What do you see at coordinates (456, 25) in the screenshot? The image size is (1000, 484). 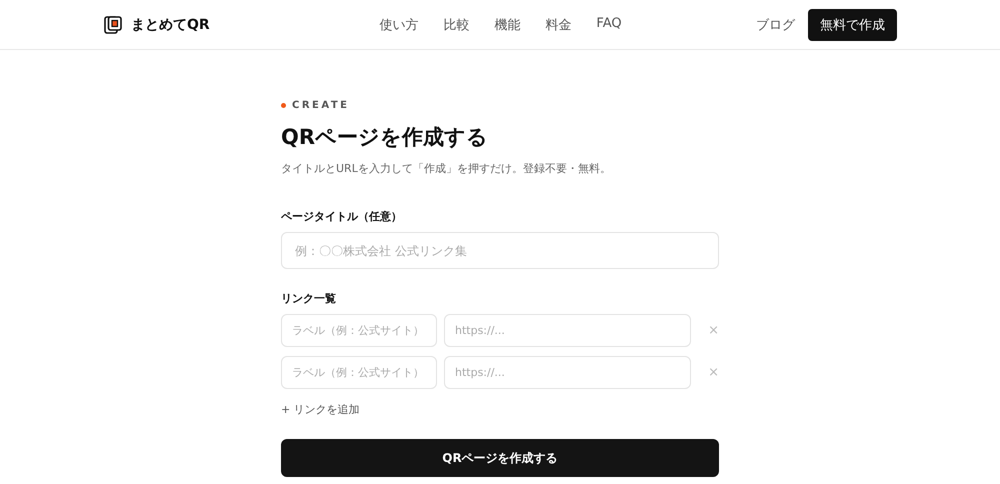 I see `nav-link: 比較` at bounding box center [456, 25].